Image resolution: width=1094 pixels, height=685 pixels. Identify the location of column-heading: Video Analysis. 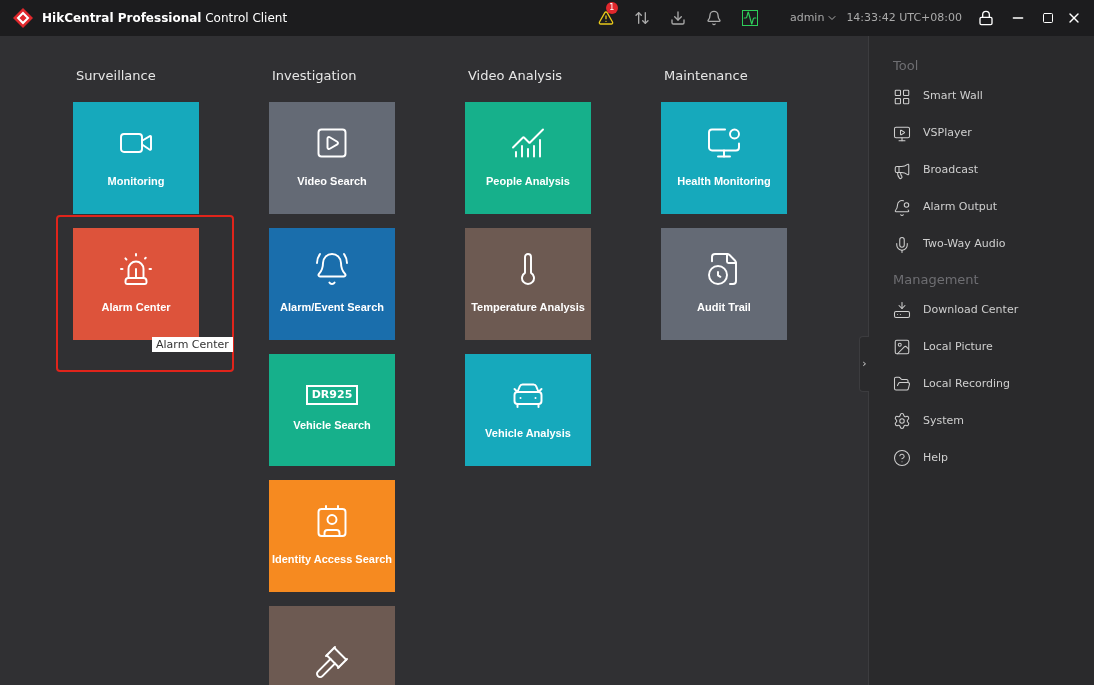
(516, 76).